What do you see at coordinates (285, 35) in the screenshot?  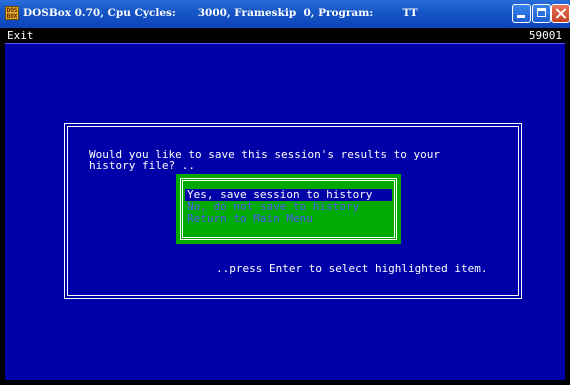 I see `dos-top-bar` at bounding box center [285, 35].